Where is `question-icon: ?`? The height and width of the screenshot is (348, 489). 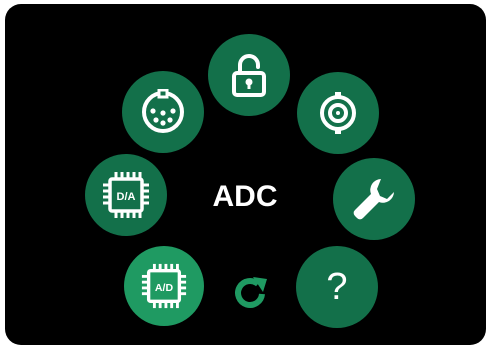
question-icon: ? is located at coordinates (337, 287).